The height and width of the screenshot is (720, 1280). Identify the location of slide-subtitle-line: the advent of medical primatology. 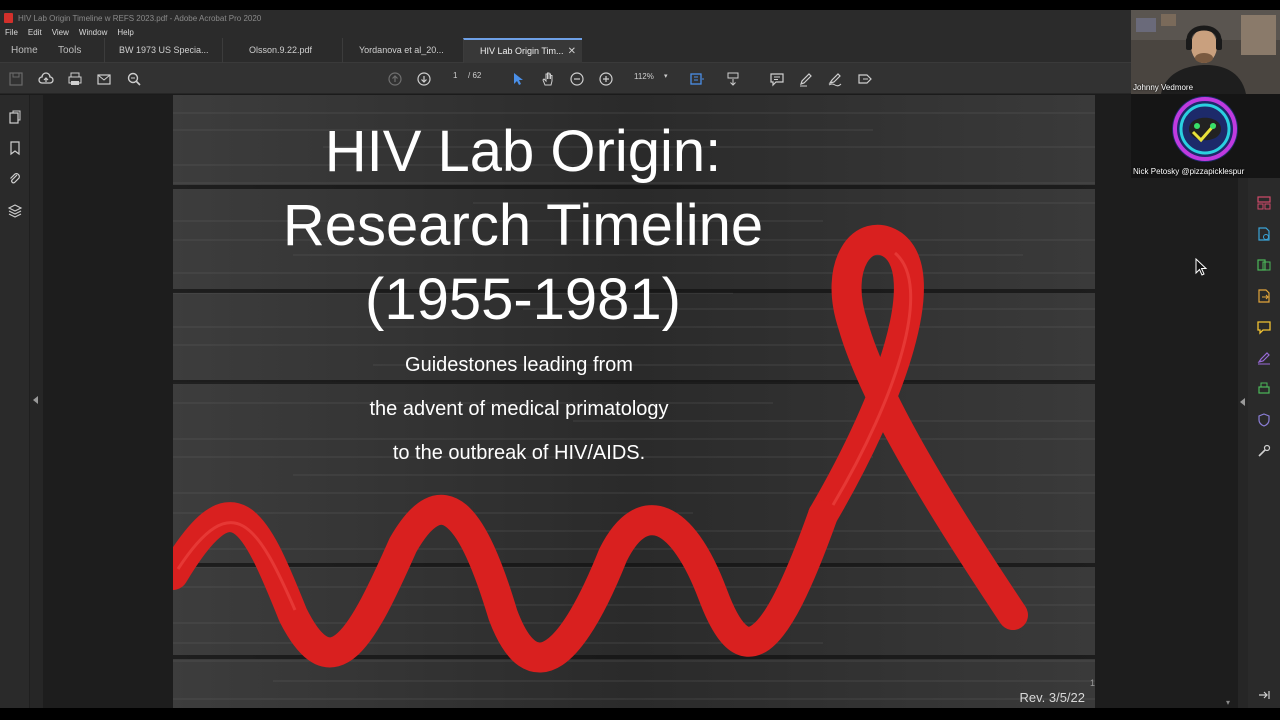
(519, 409).